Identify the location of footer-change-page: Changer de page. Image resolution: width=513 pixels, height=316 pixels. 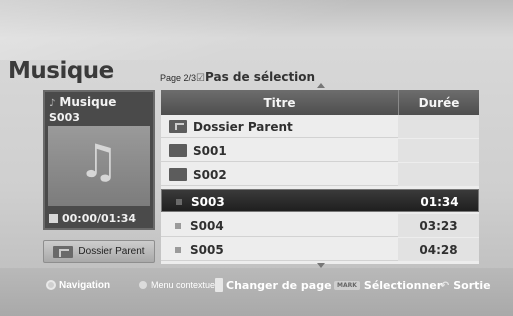
(273, 285).